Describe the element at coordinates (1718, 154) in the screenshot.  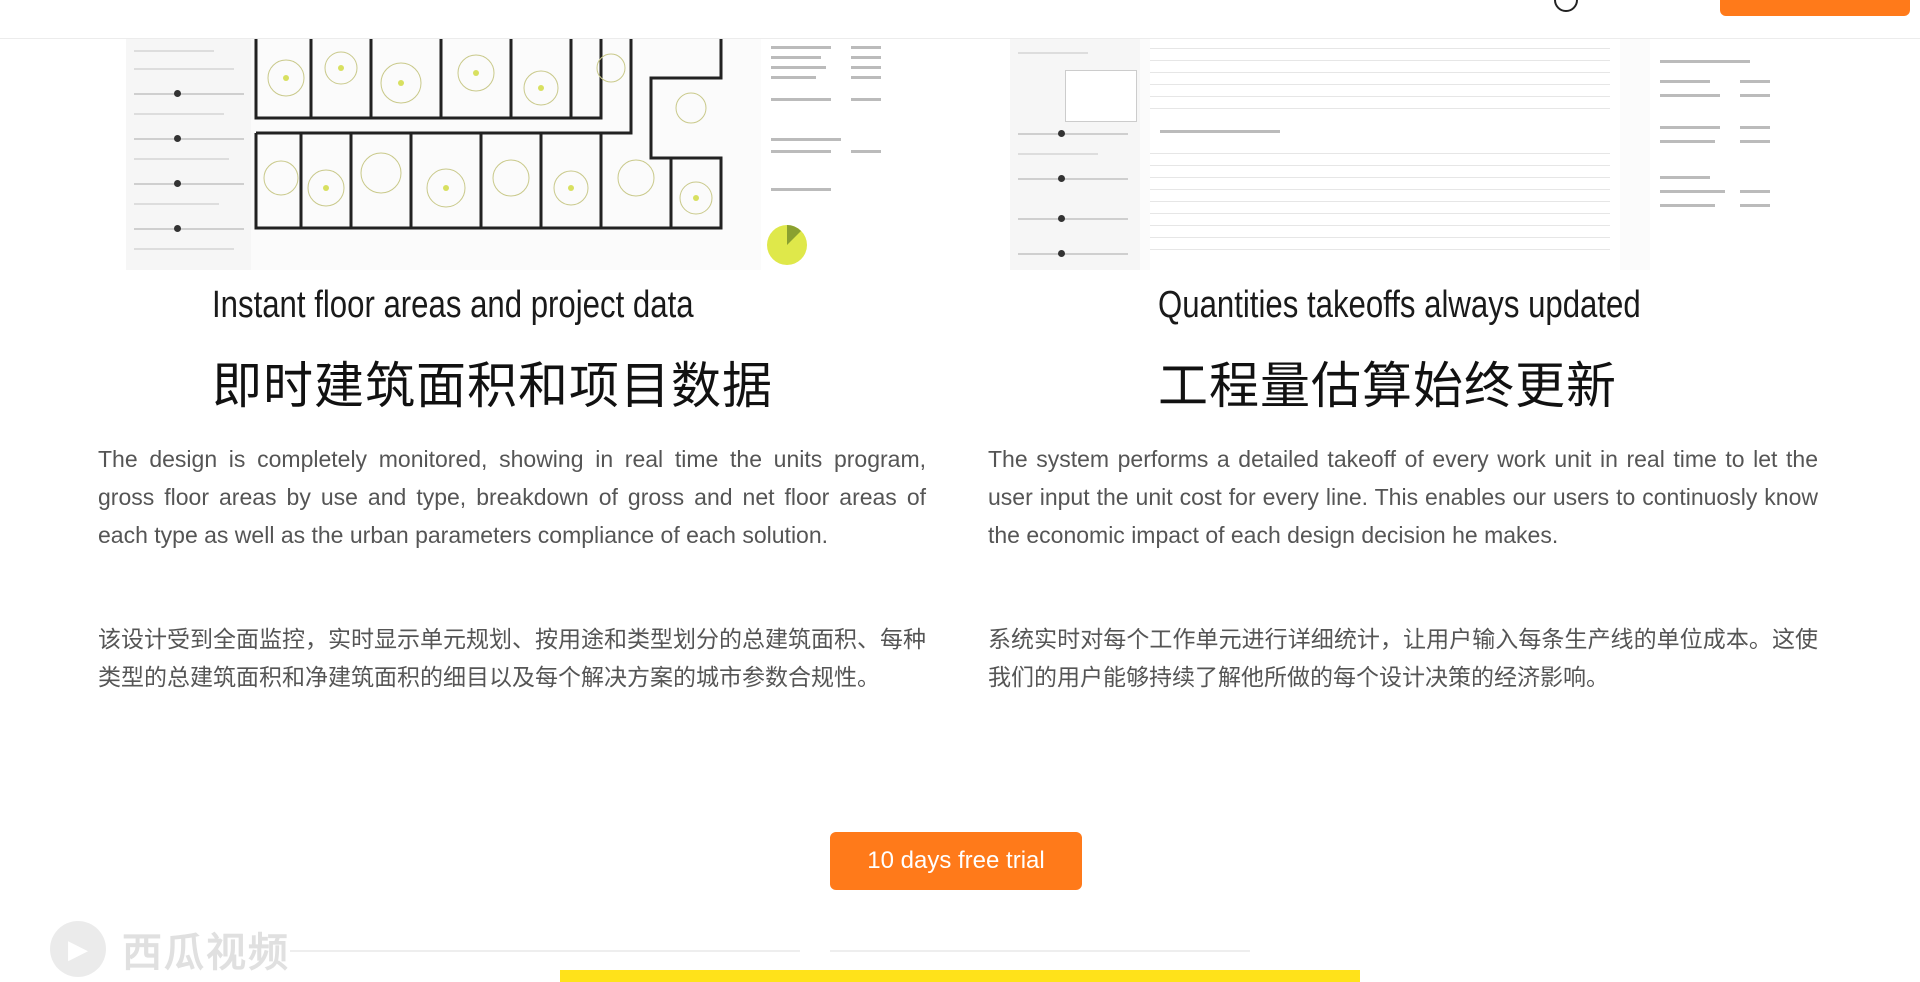
I see `summary-panel` at that location.